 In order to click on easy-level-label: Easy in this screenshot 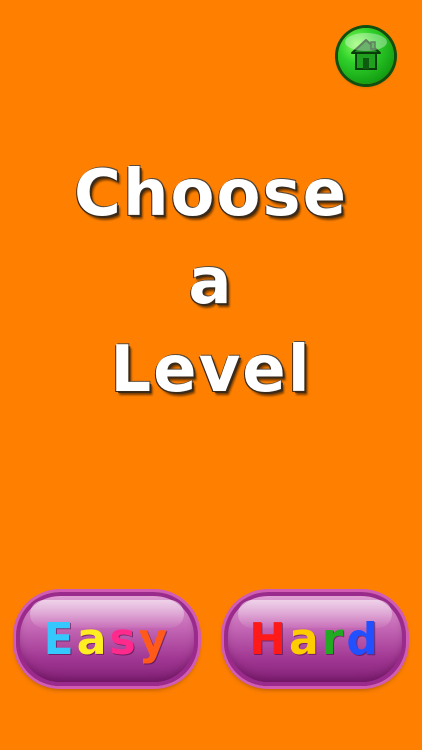, I will do `click(107, 639)`.